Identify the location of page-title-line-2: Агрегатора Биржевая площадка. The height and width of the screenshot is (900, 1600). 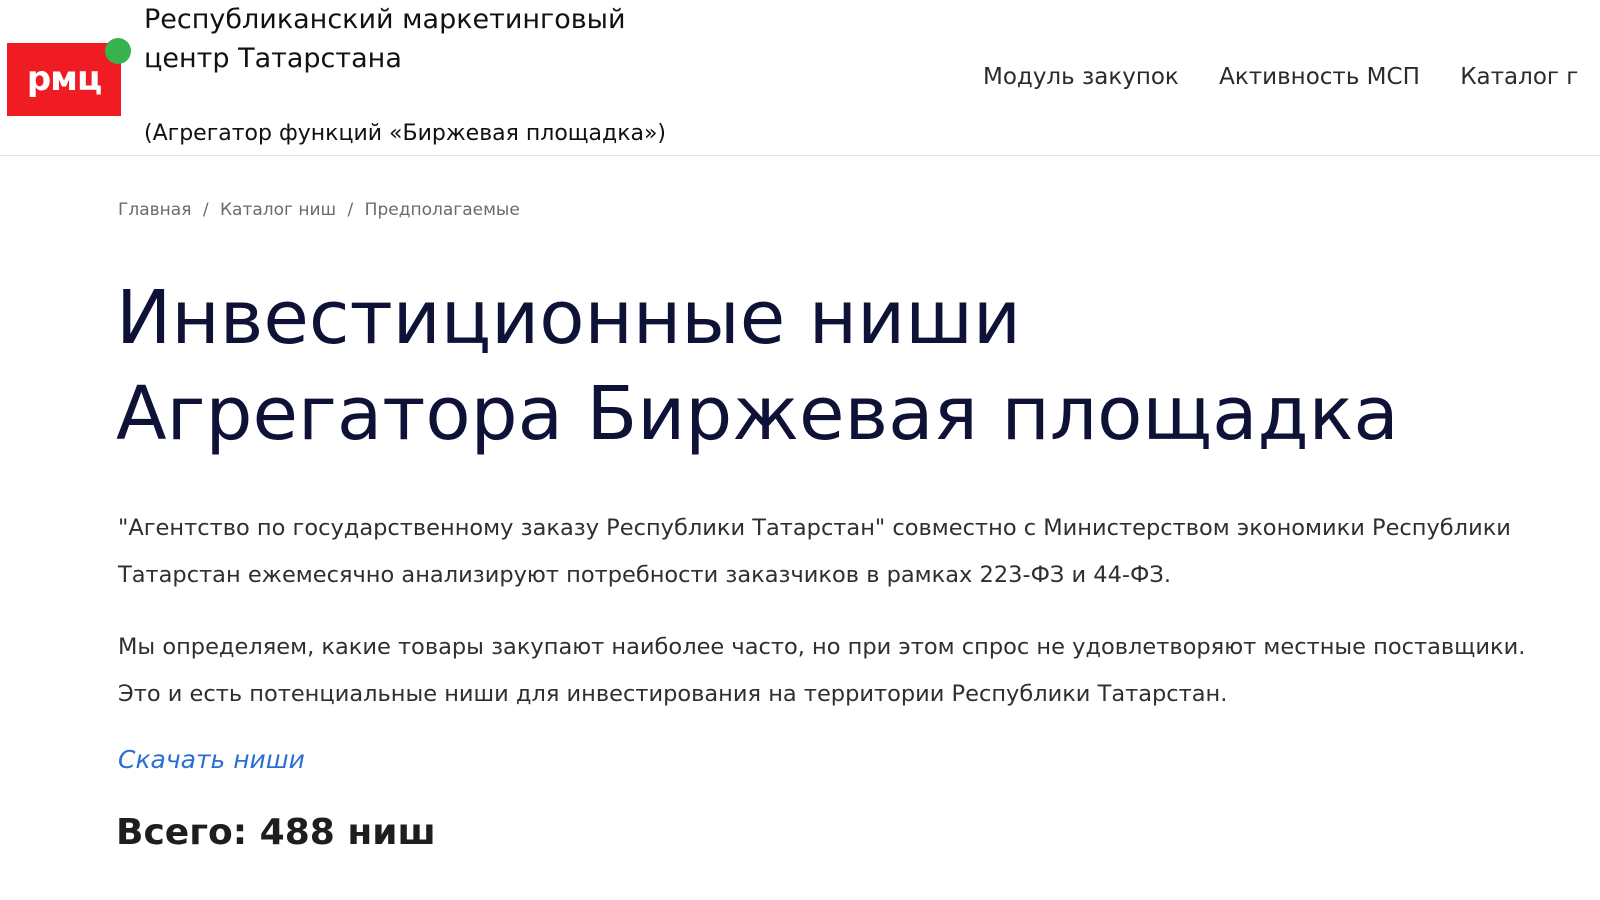
(757, 414).